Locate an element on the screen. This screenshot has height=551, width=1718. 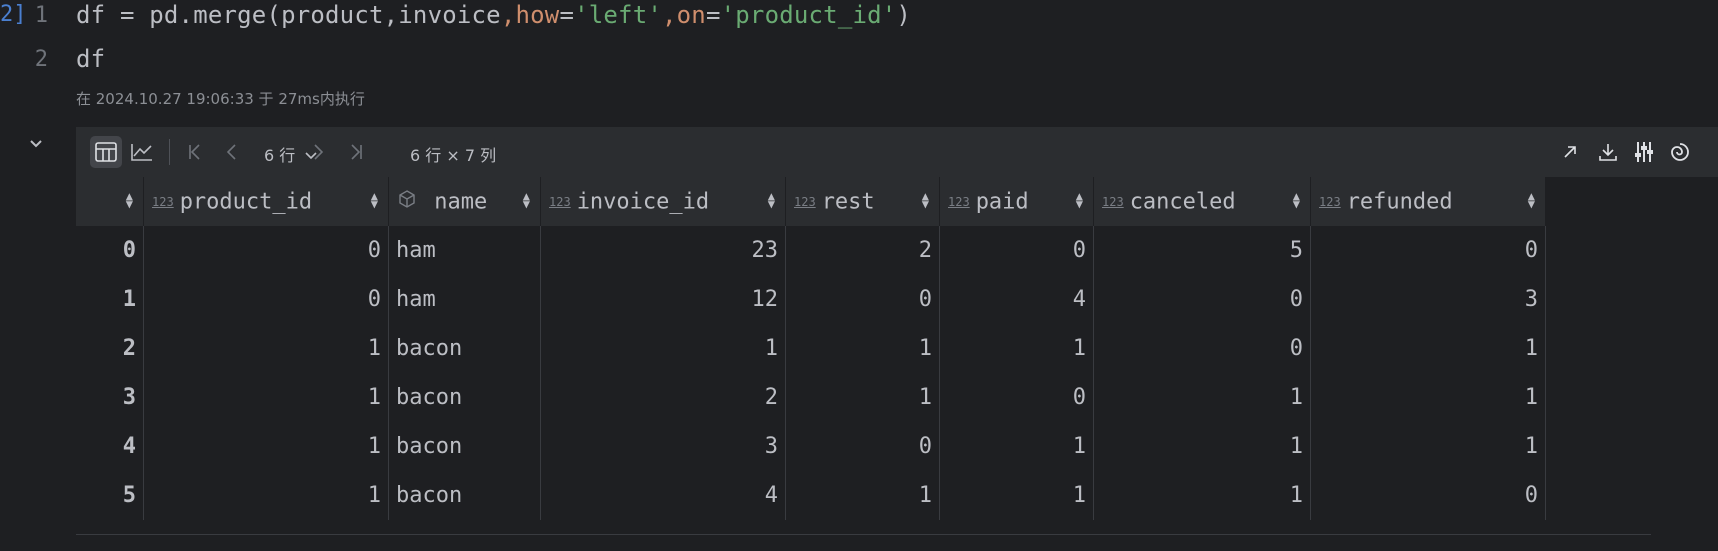
code-token: 'product_id' is located at coordinates (808, 15).